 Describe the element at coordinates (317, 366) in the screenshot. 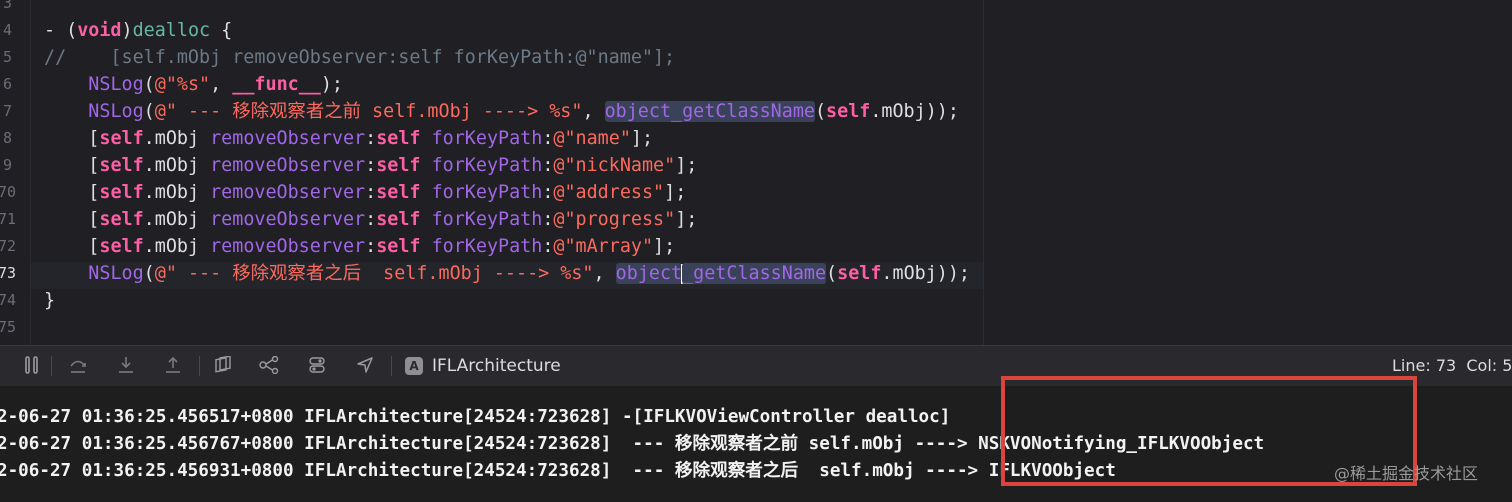

I see `environment-icon` at that location.